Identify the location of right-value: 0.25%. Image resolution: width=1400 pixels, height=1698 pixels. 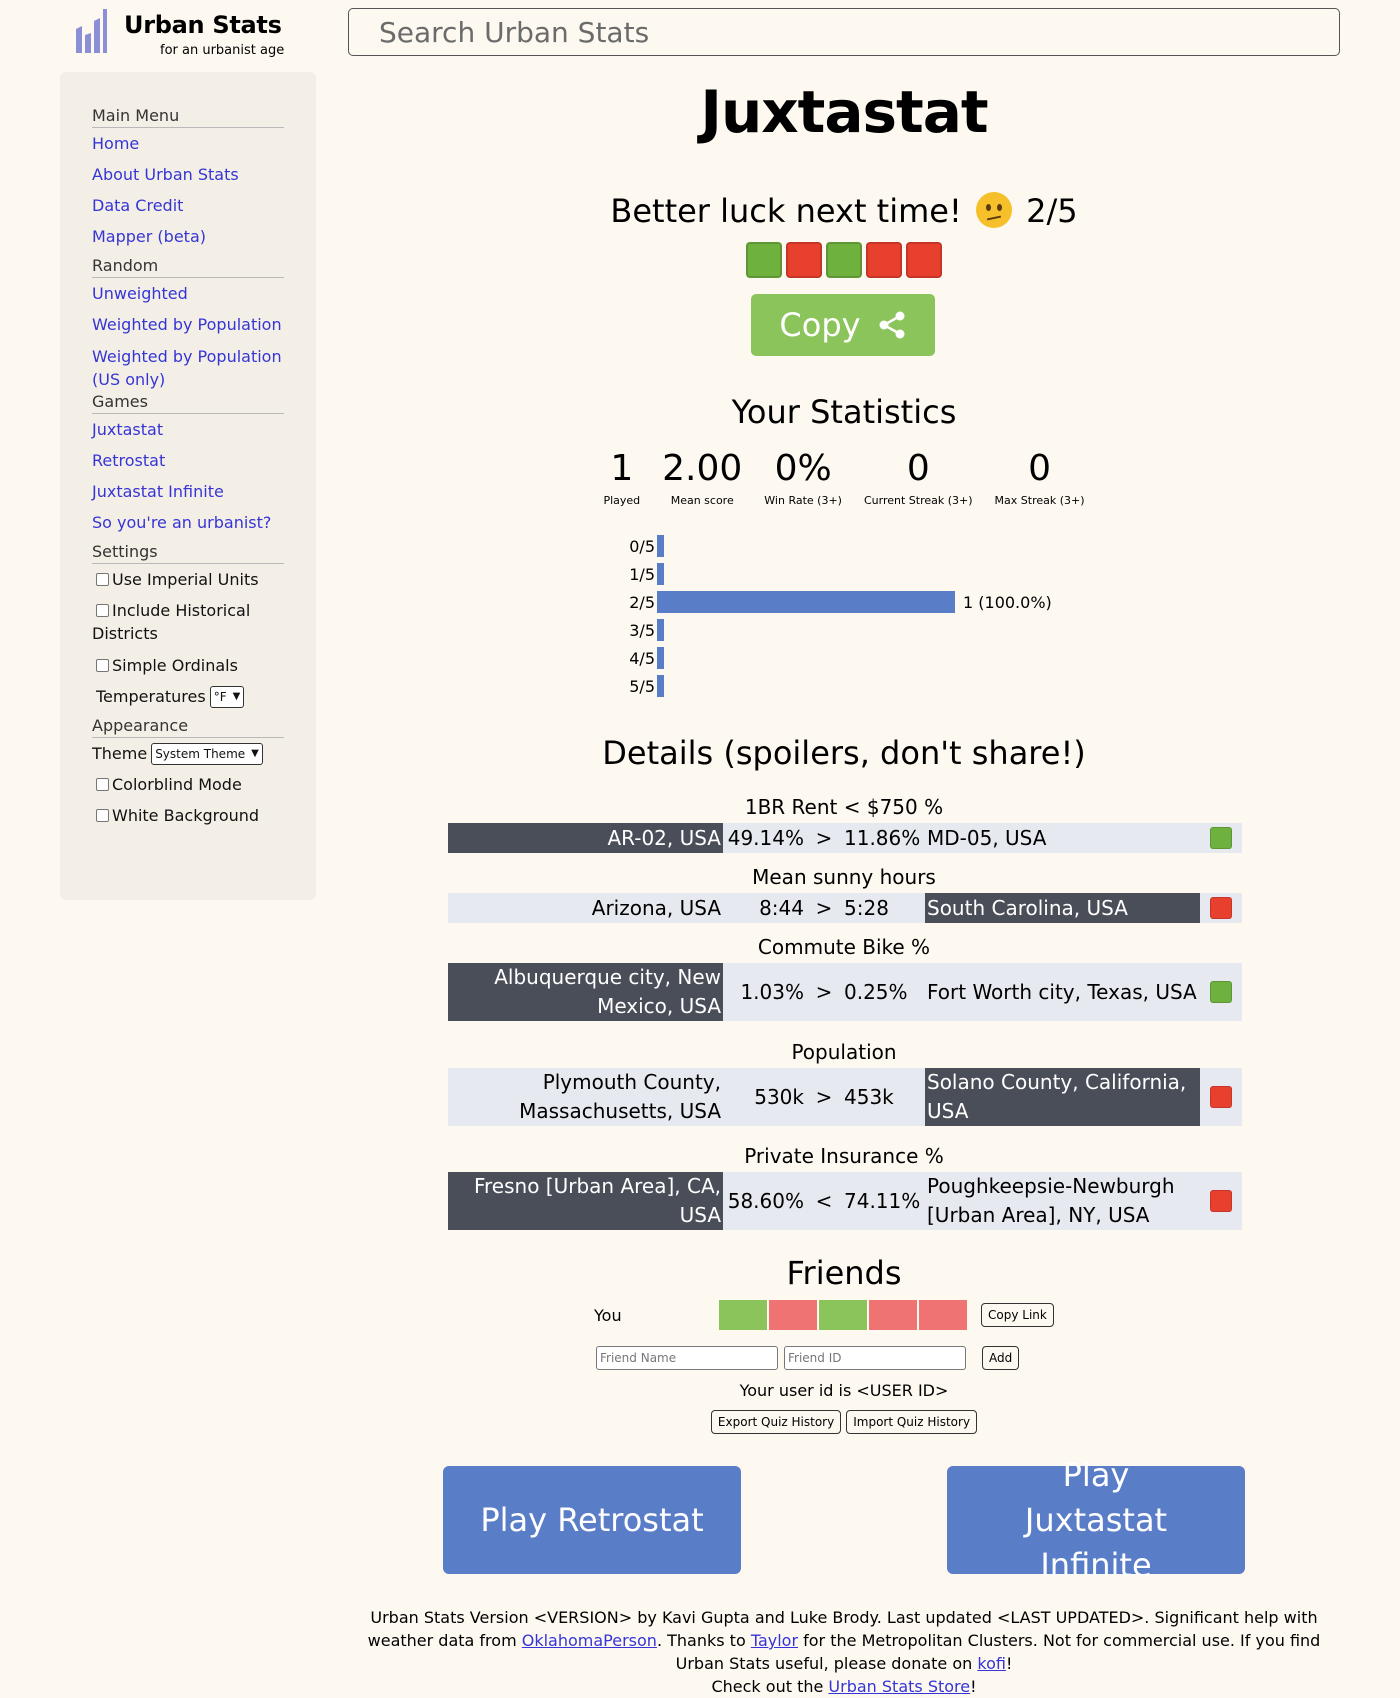
(876, 992).